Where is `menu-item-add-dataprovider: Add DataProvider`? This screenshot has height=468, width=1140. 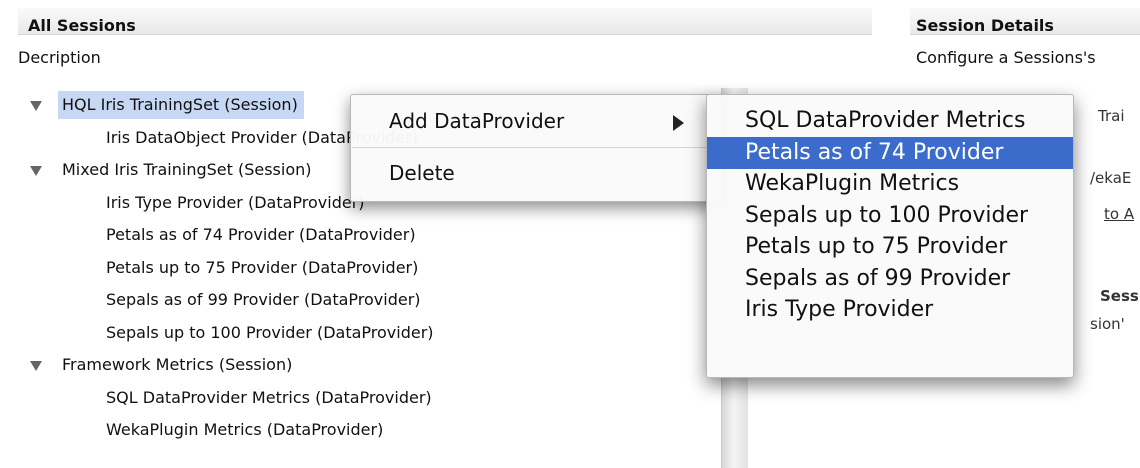 menu-item-add-dataprovider: Add DataProvider is located at coordinates (531, 122).